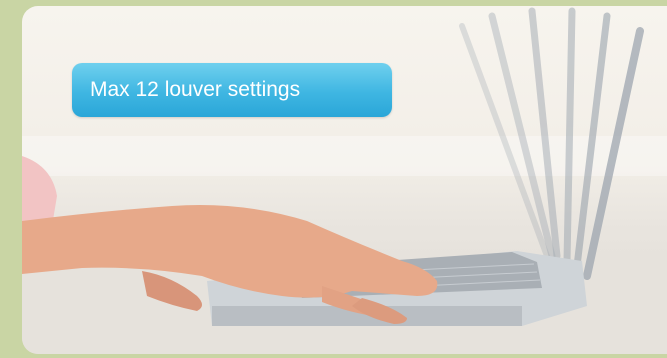 The image size is (667, 358). I want to click on louver-settings-badge: Max 12 louver settings, so click(232, 90).